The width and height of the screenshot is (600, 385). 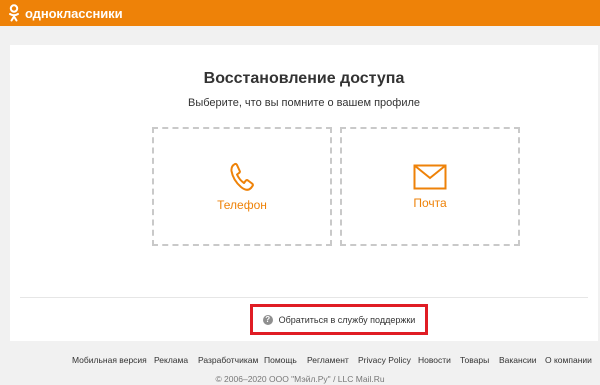 I want to click on footer-link-ads: Реклама, so click(x=171, y=360).